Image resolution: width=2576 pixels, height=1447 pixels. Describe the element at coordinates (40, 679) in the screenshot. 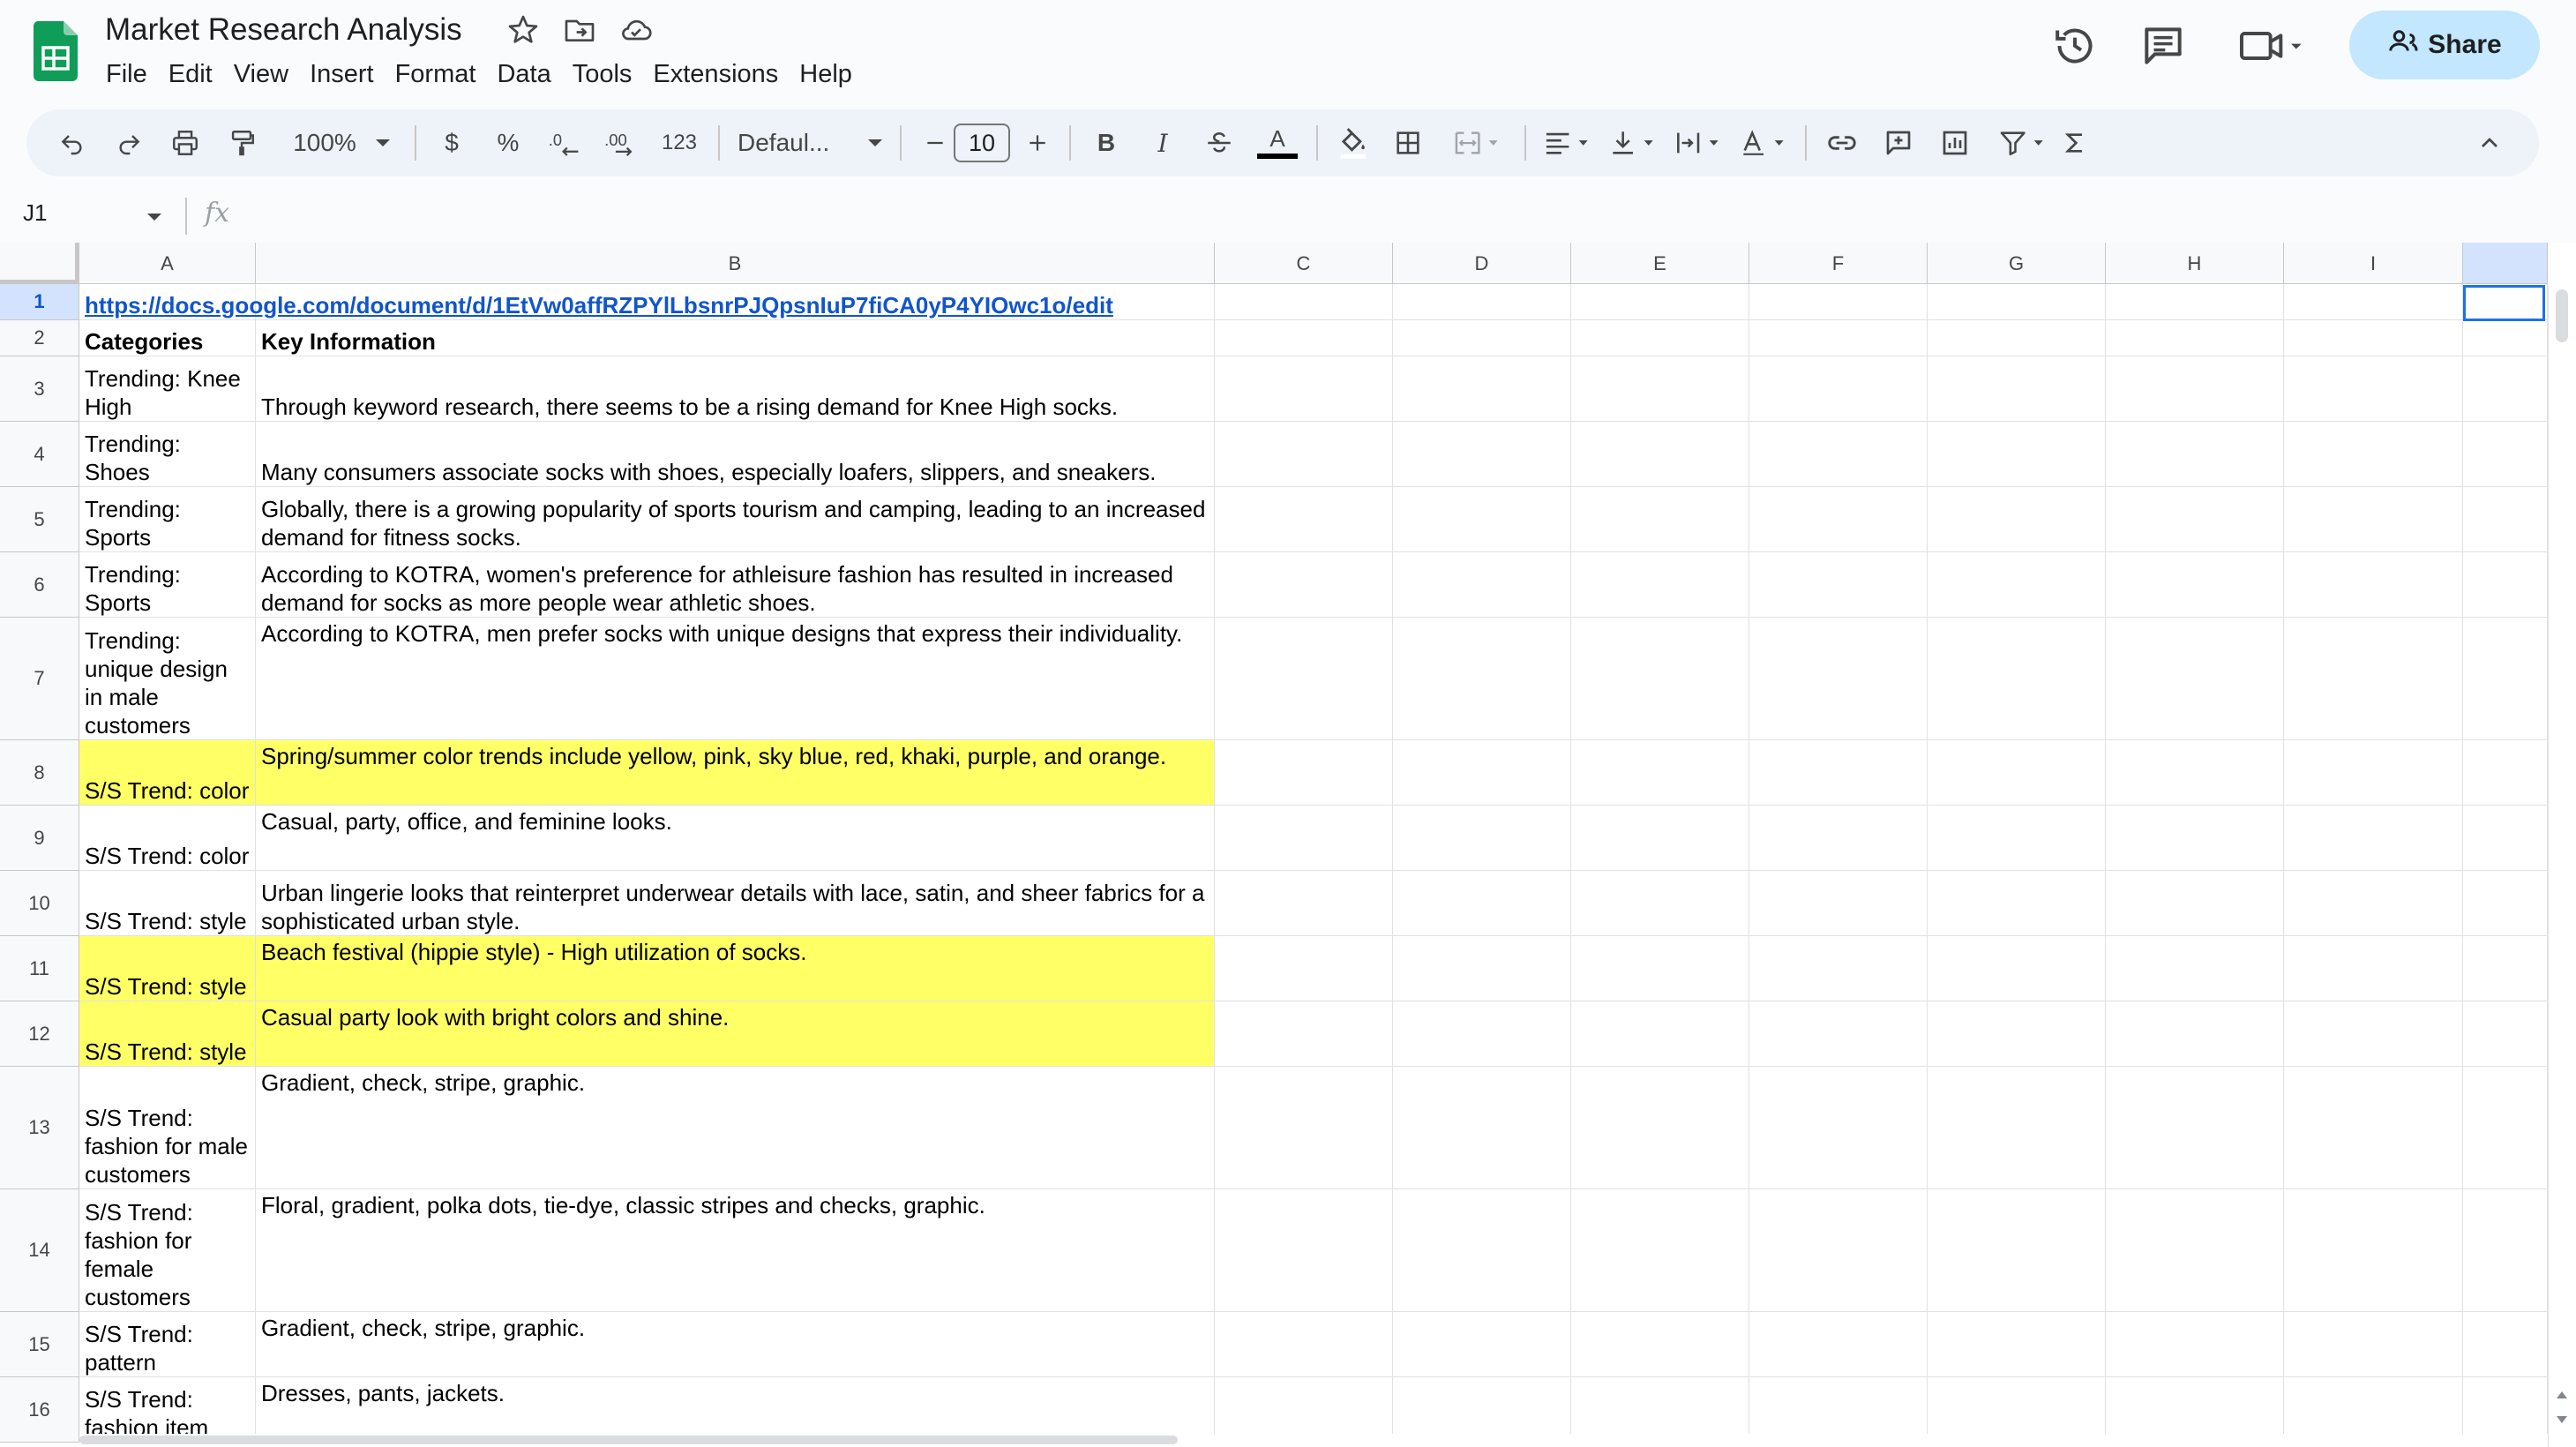

I see `row-header-7: 7` at that location.